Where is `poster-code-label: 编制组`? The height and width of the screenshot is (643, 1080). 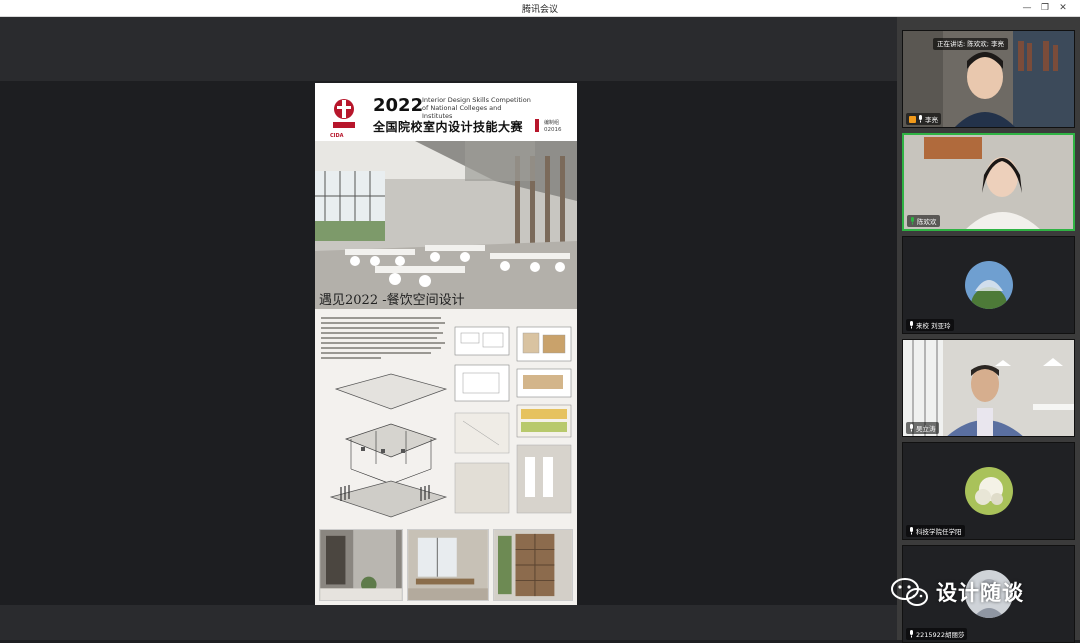 poster-code-label: 编制组 is located at coordinates (552, 123).